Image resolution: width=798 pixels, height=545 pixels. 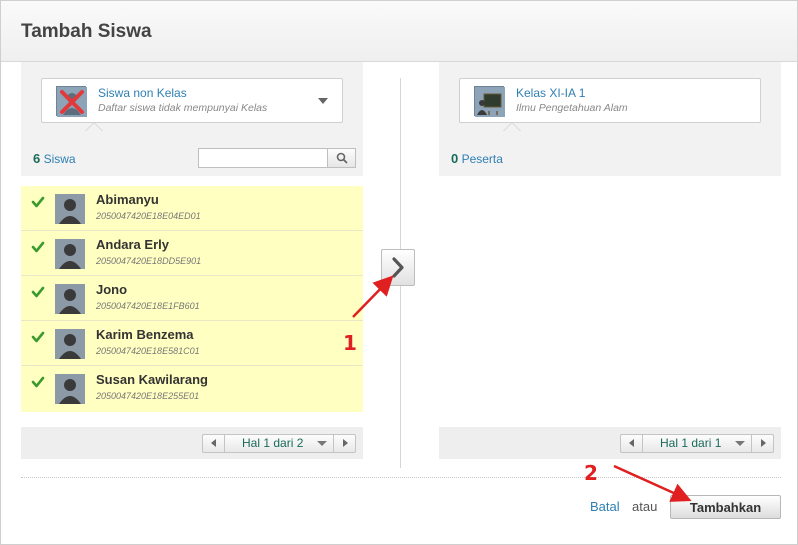 I want to click on annotation-number-2: 2, so click(x=591, y=473).